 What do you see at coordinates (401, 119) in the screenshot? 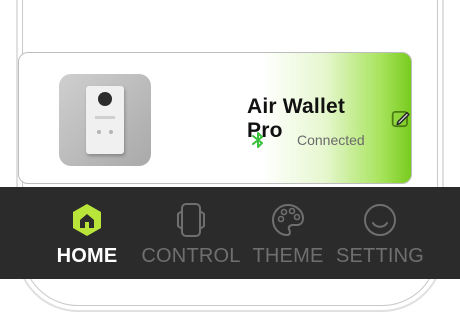
I see `edit-icon` at bounding box center [401, 119].